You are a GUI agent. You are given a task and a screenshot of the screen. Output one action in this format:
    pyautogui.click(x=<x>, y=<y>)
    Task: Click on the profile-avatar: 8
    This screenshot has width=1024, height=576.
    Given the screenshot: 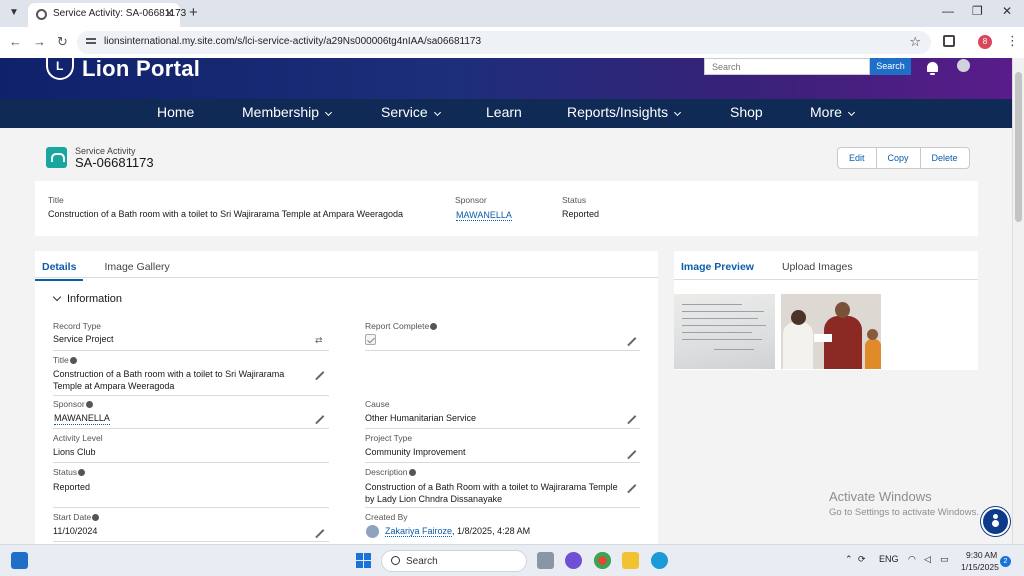 What is the action you would take?
    pyautogui.click(x=985, y=42)
    